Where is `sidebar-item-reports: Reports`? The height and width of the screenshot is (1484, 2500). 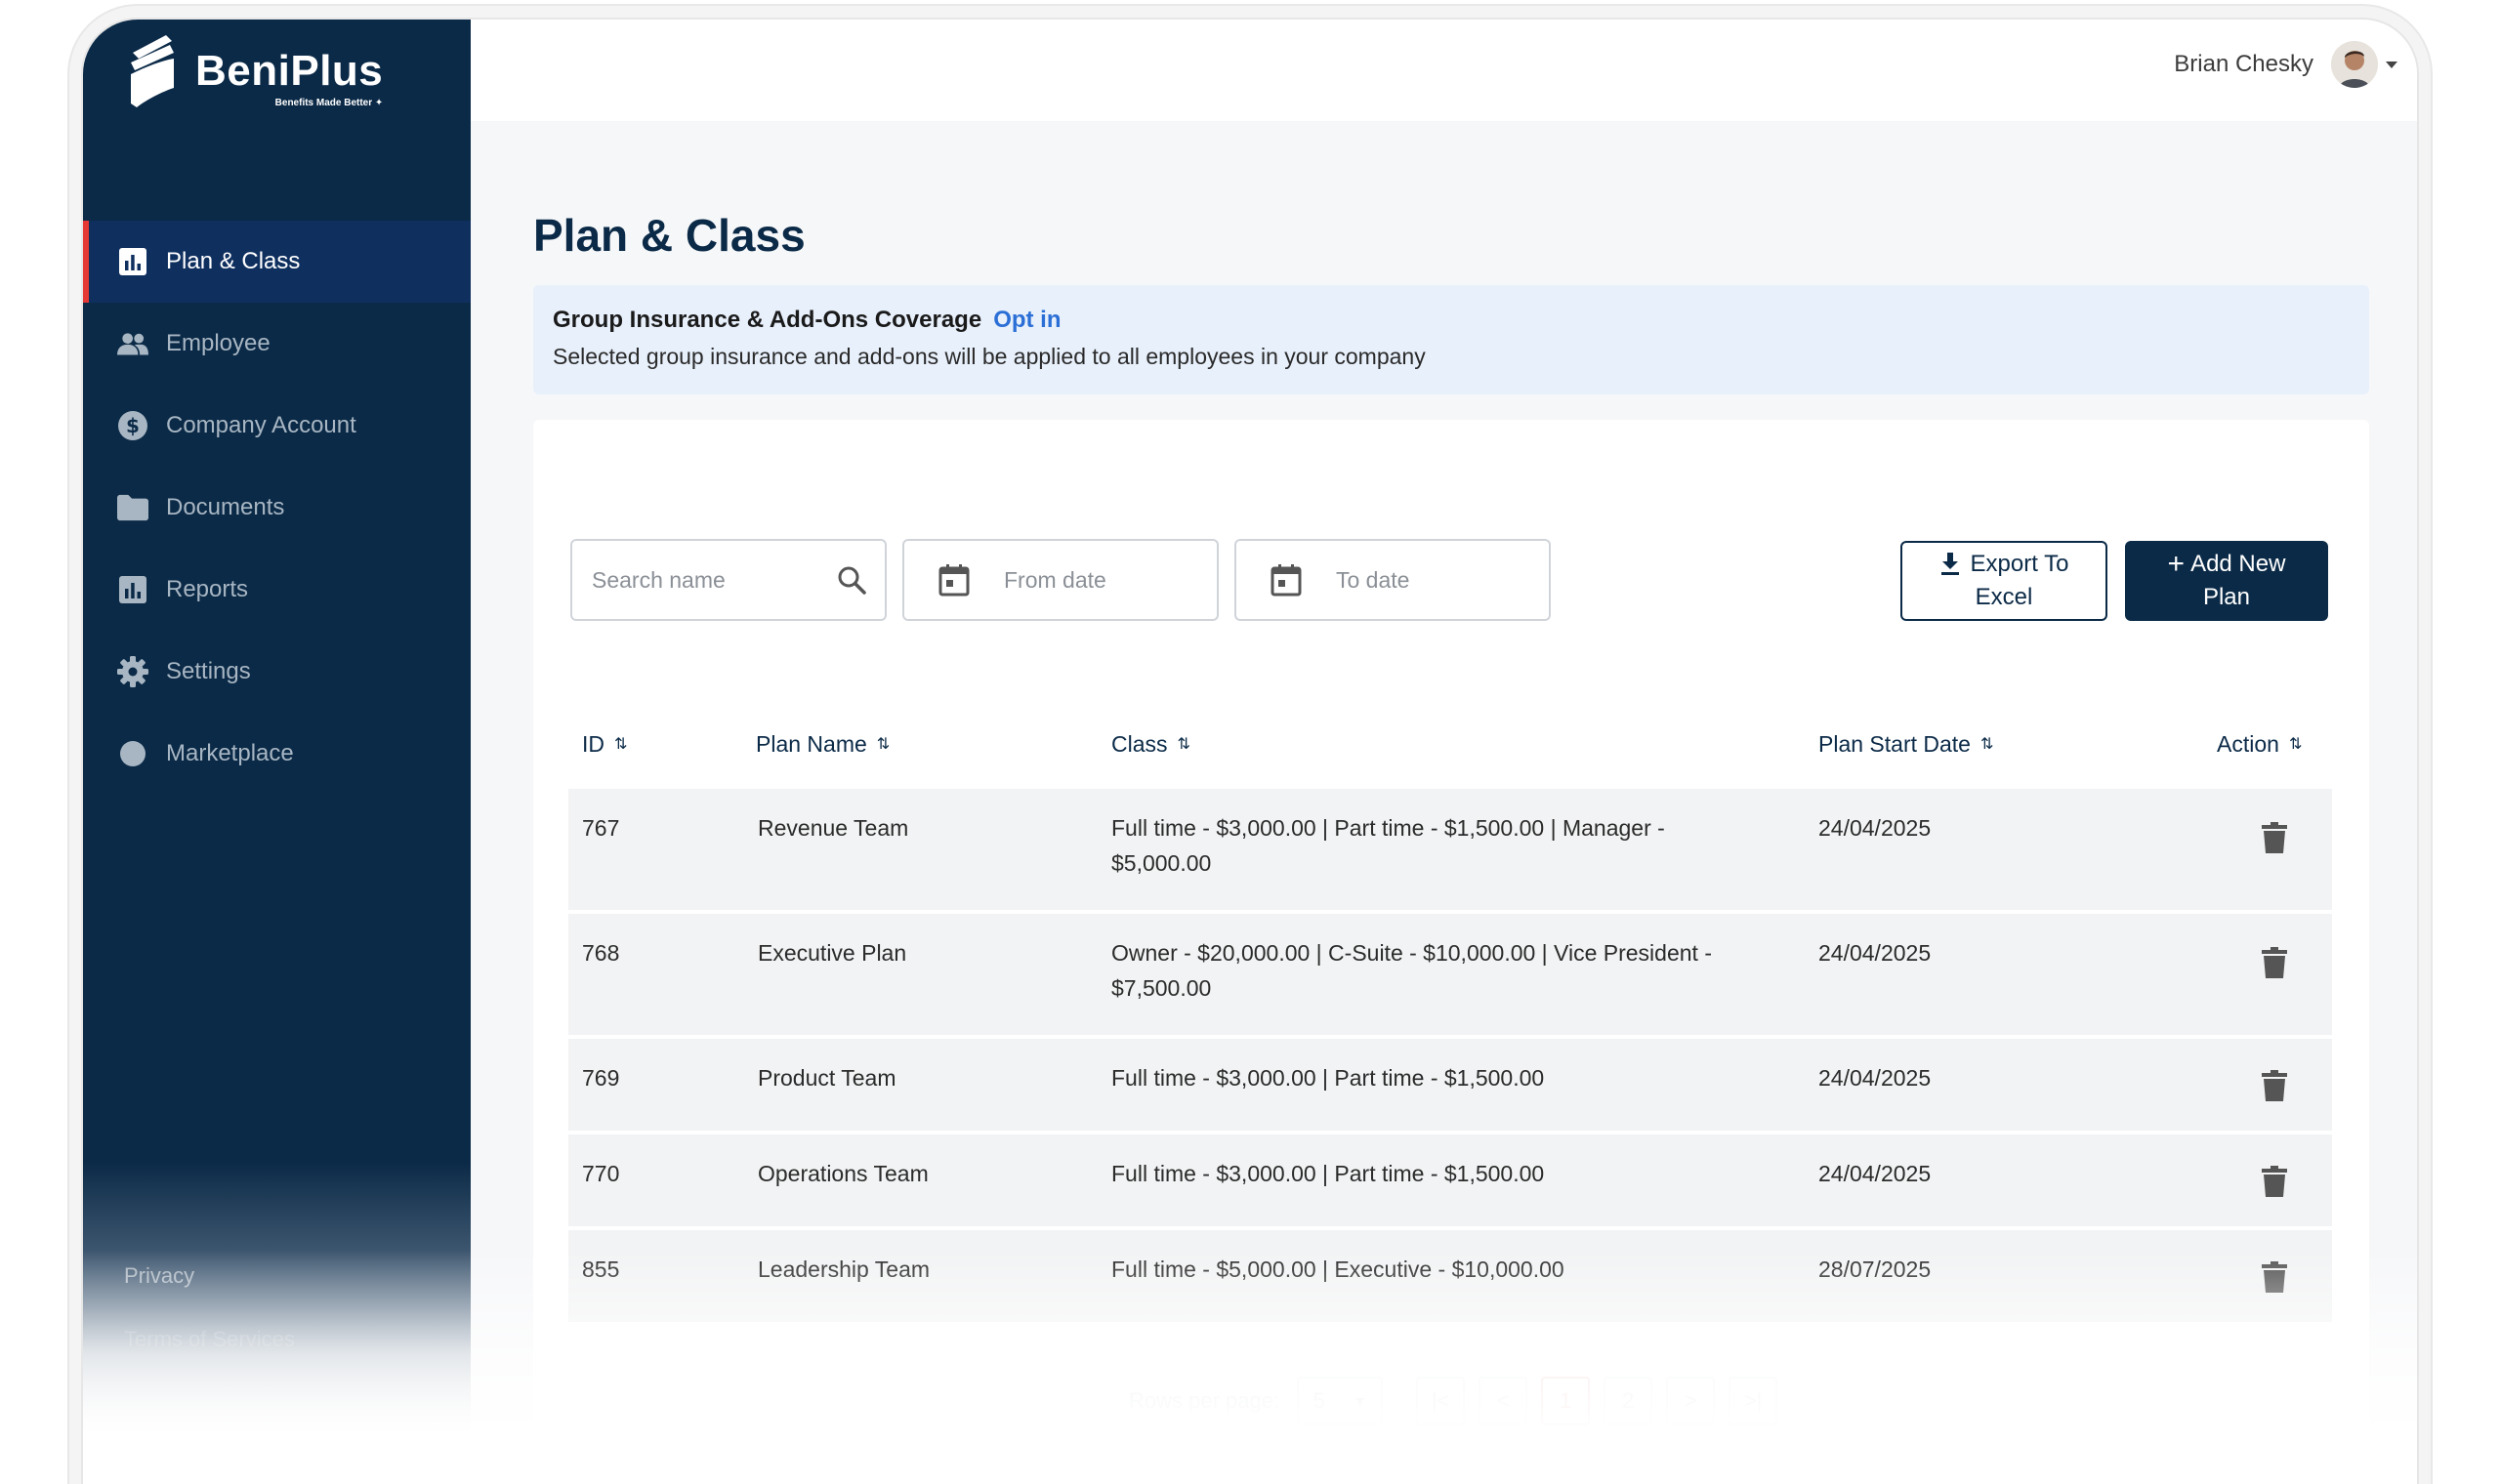 sidebar-item-reports: Reports is located at coordinates (277, 590).